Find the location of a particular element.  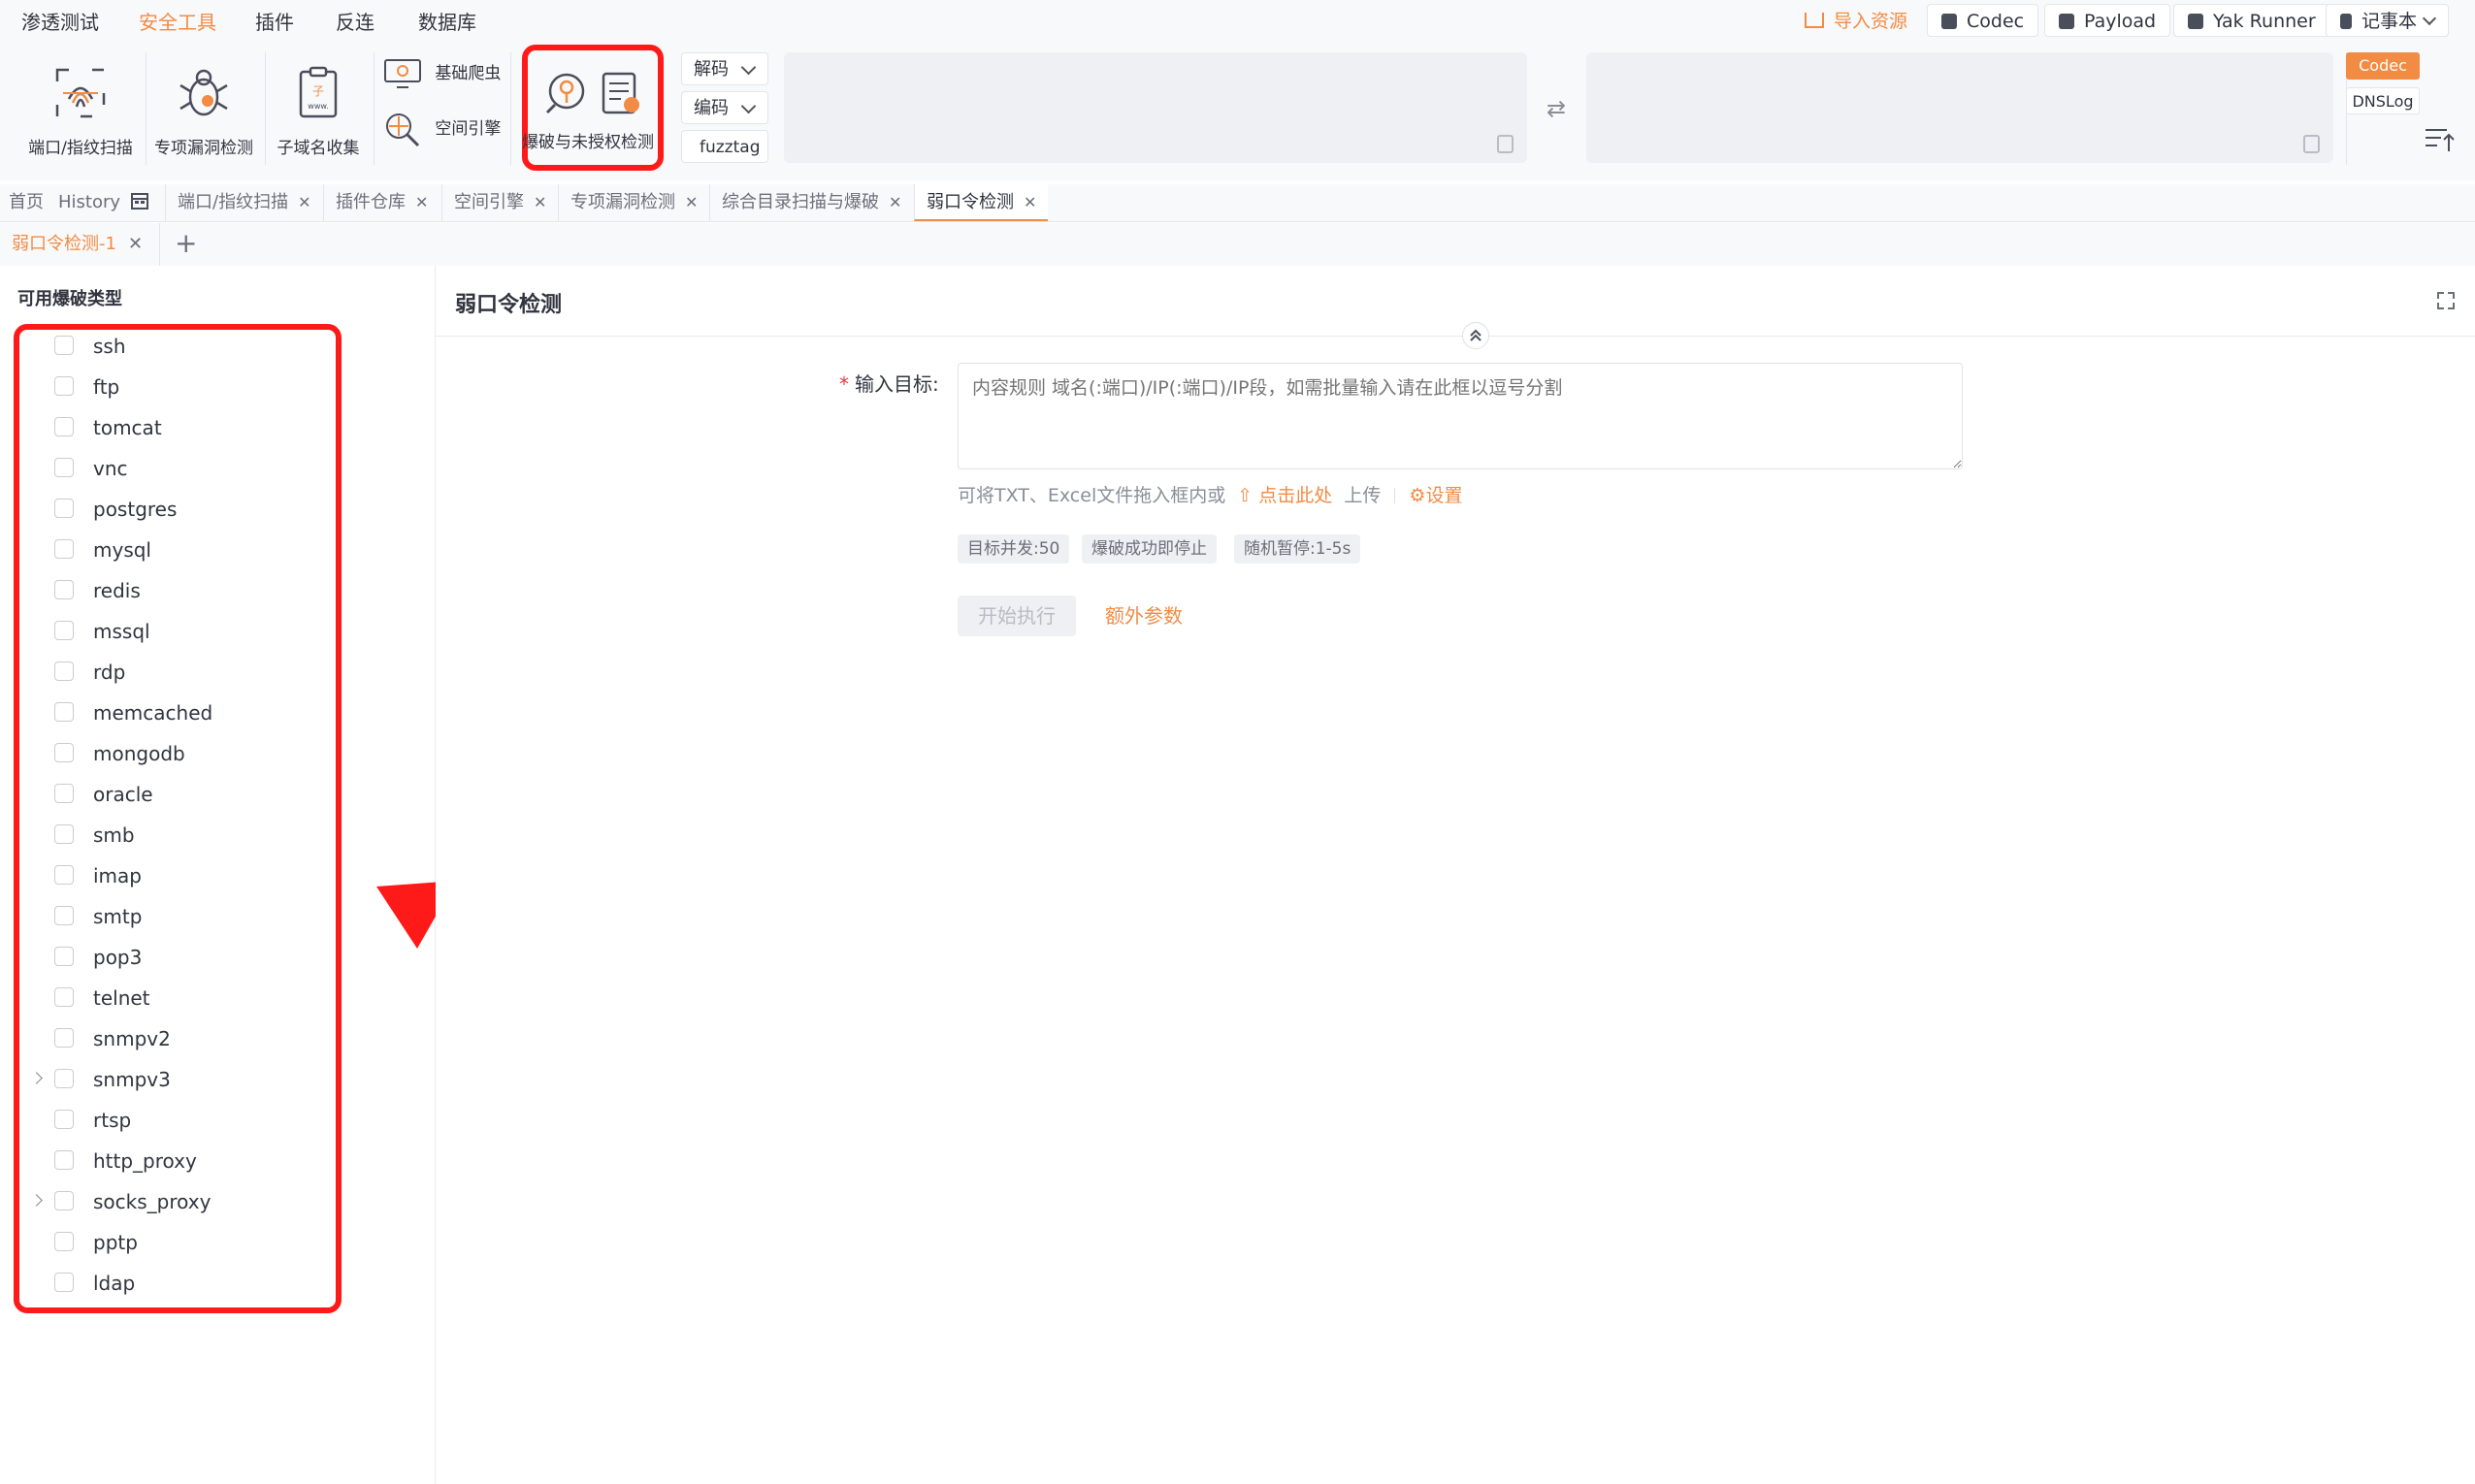

tab-dir-scan: 综合目录扫描与爆破 ✕ is located at coordinates (805, 202).